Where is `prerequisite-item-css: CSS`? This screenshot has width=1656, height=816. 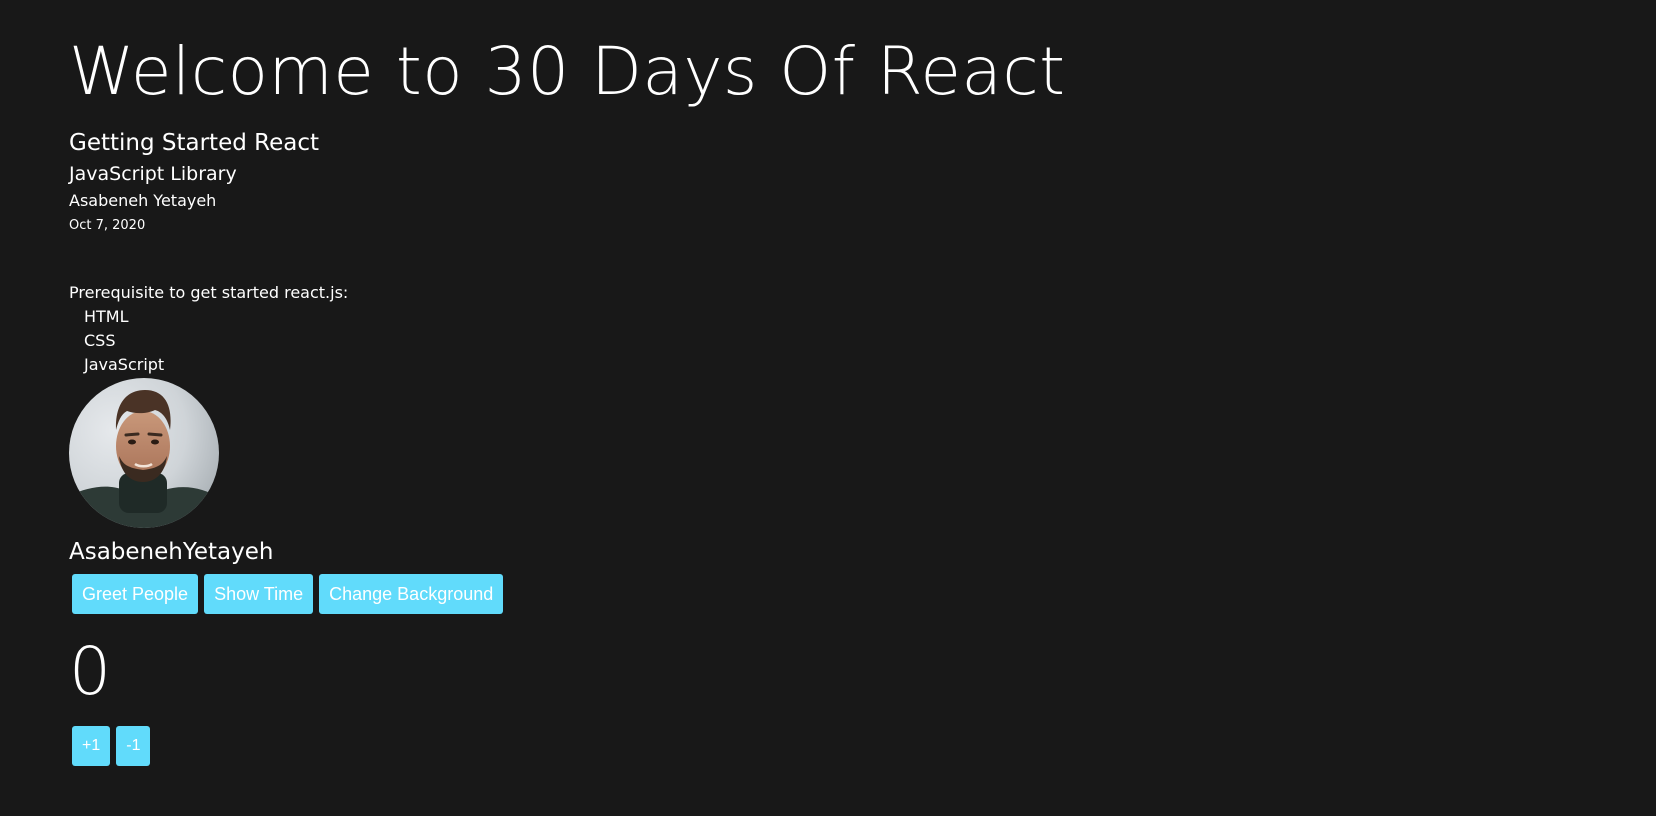
prerequisite-item-css: CSS is located at coordinates (100, 340).